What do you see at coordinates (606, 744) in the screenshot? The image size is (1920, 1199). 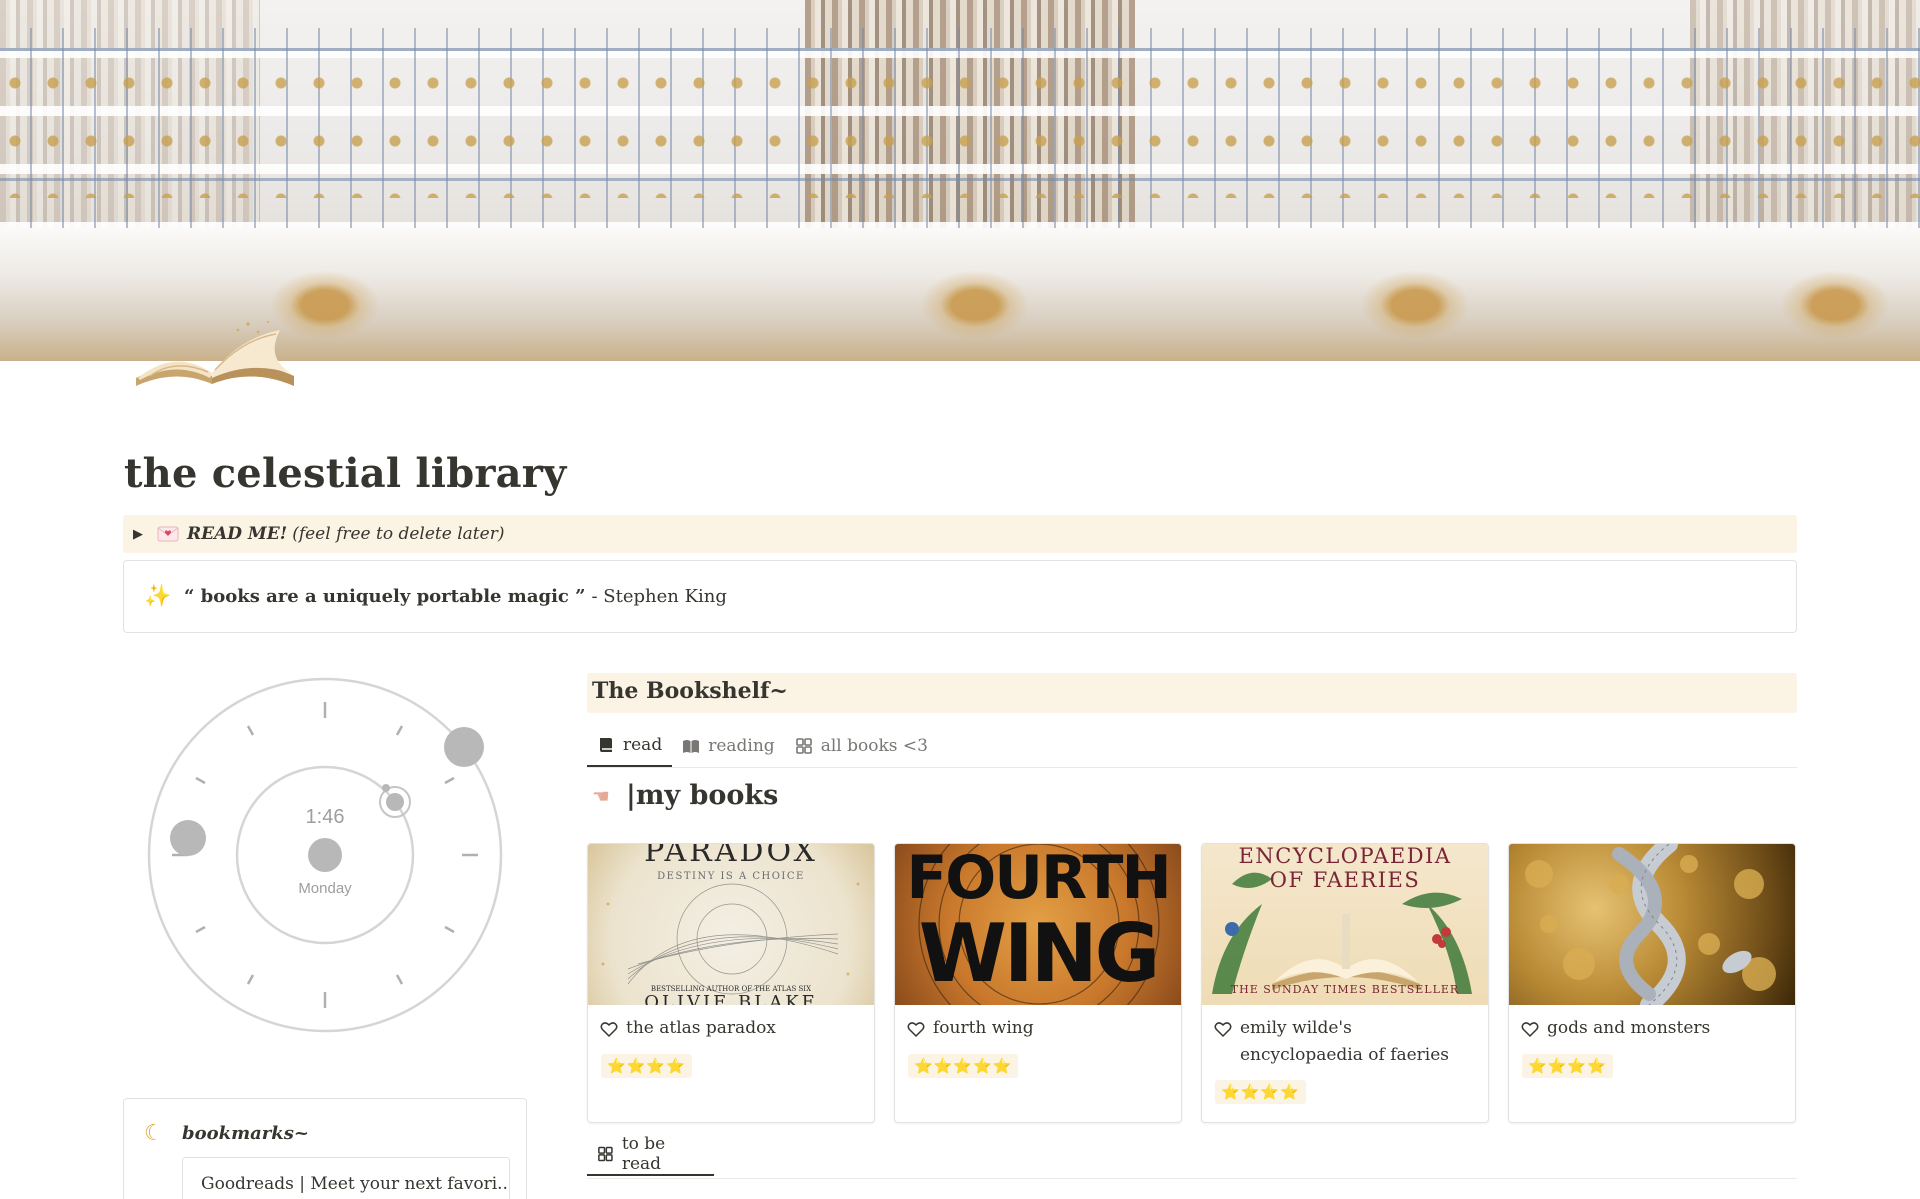 I see `book-closed-icon` at bounding box center [606, 744].